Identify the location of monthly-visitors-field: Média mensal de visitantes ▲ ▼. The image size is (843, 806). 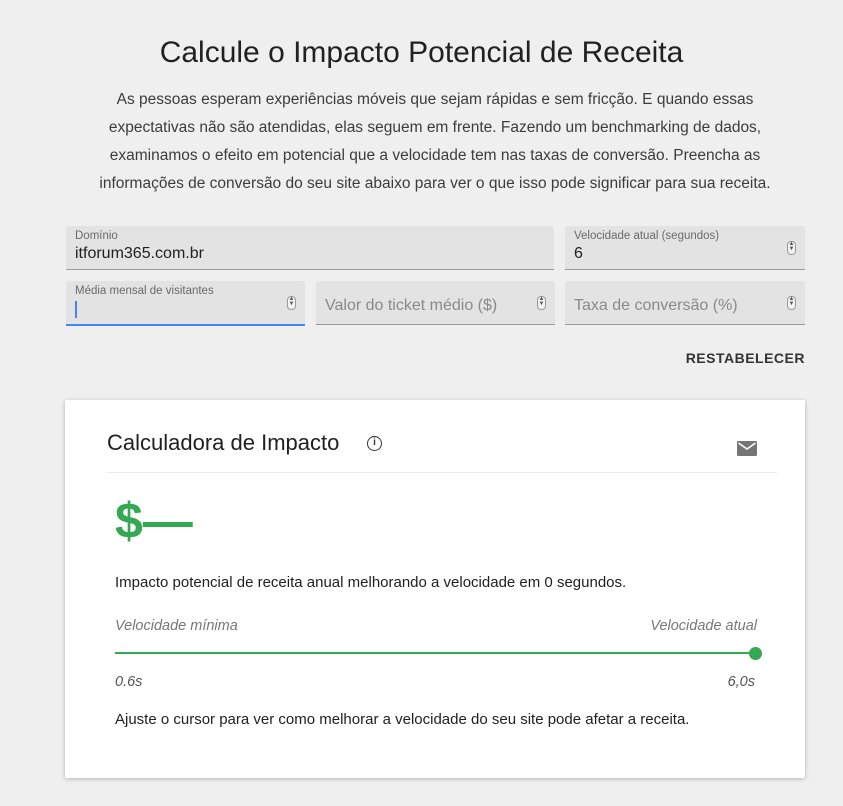
(185, 303).